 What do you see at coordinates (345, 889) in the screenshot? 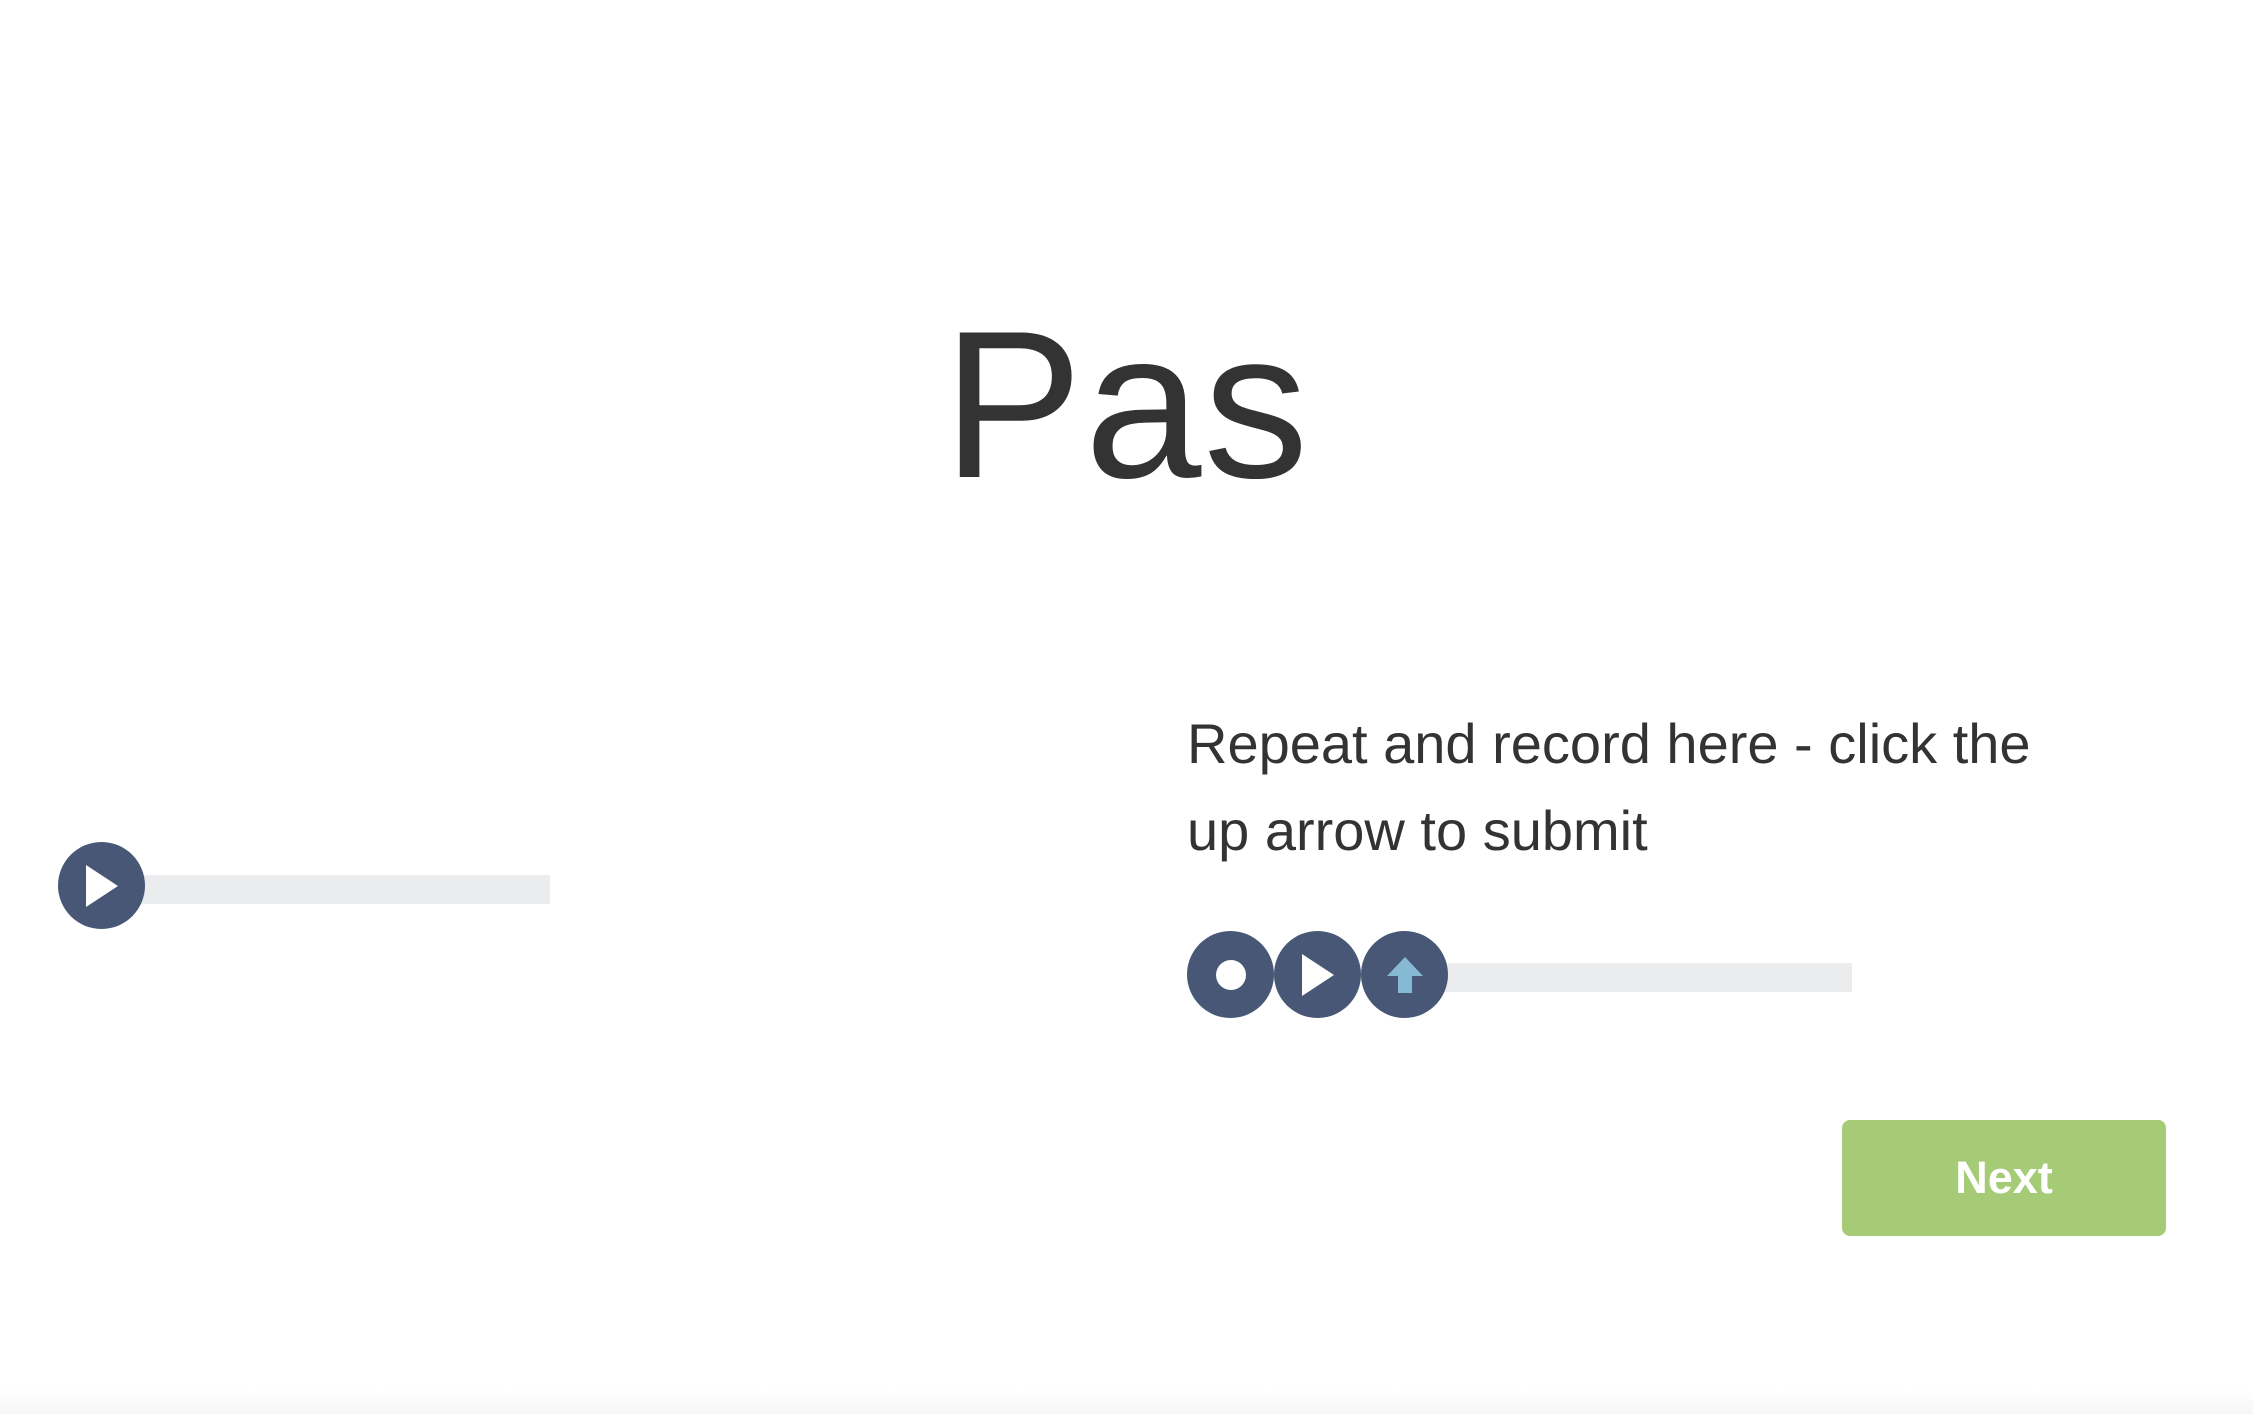
I see `source-audio-progress-track` at bounding box center [345, 889].